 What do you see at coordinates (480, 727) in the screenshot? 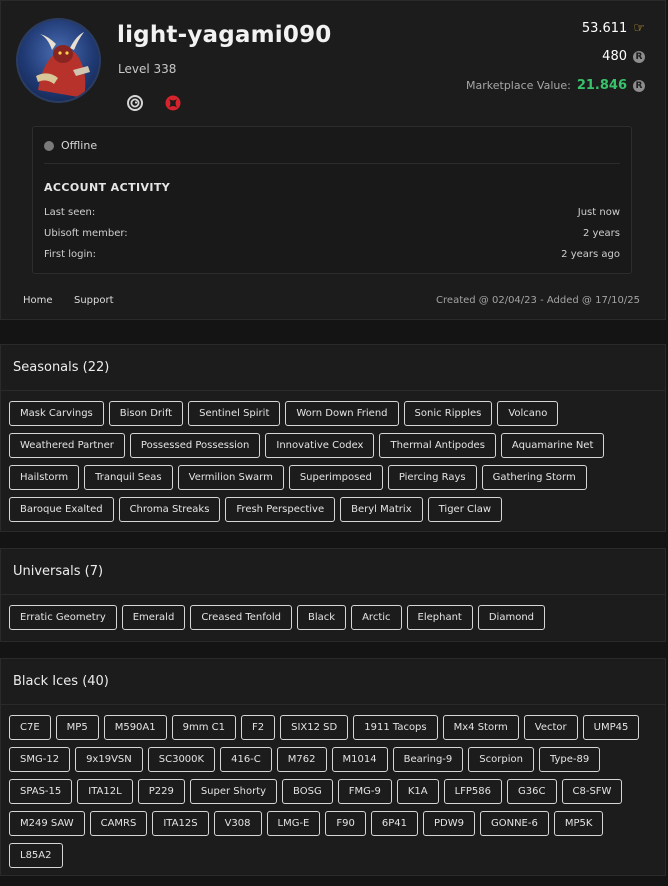
I see `skin-chip: Mx4 Storm` at bounding box center [480, 727].